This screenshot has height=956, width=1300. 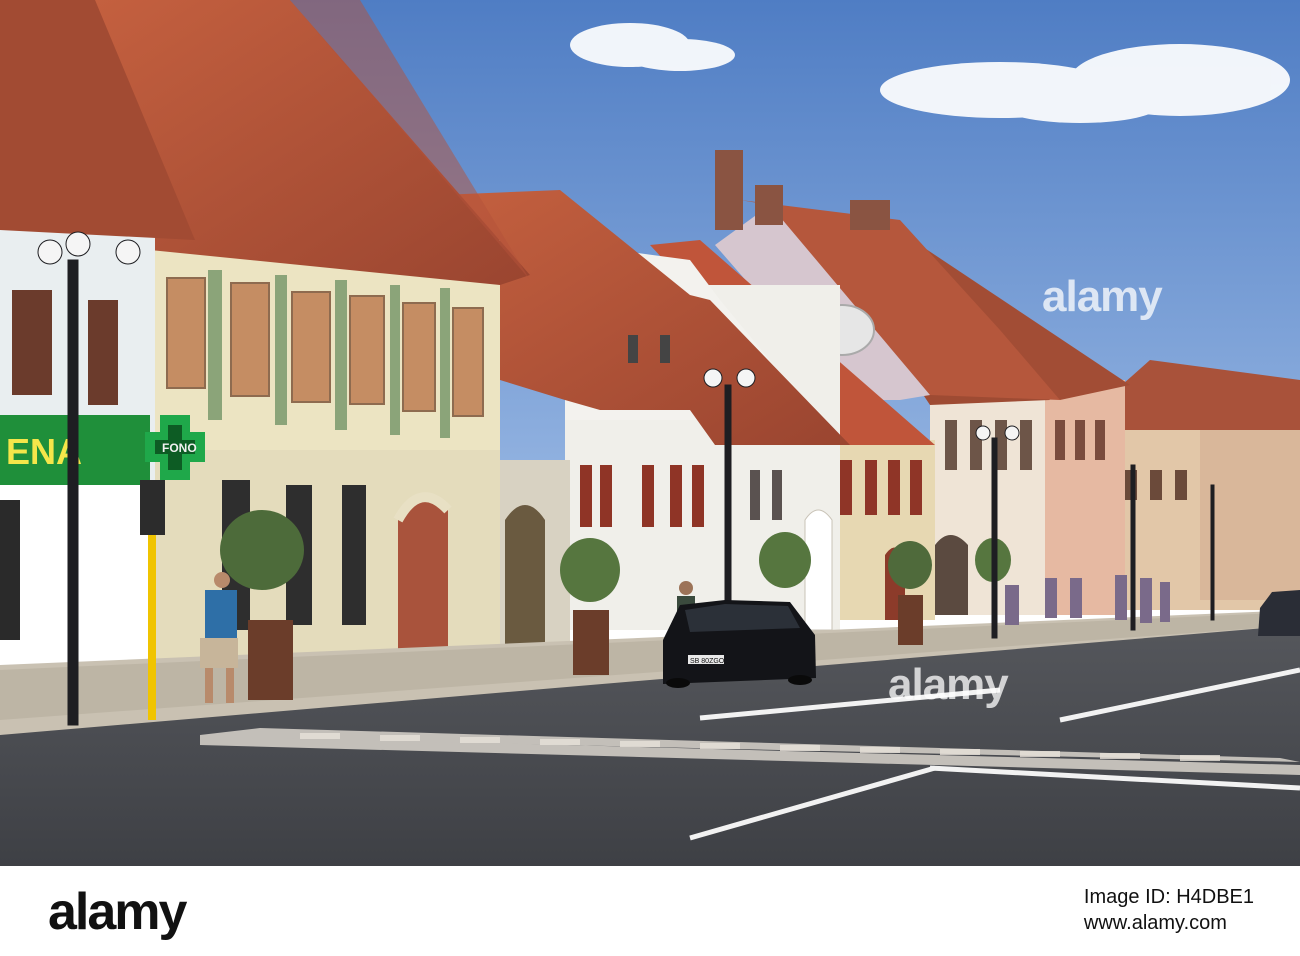 What do you see at coordinates (650, 911) in the screenshot?
I see `footer-bar: alamy Image ID: H4DBE1 www.alamy.com` at bounding box center [650, 911].